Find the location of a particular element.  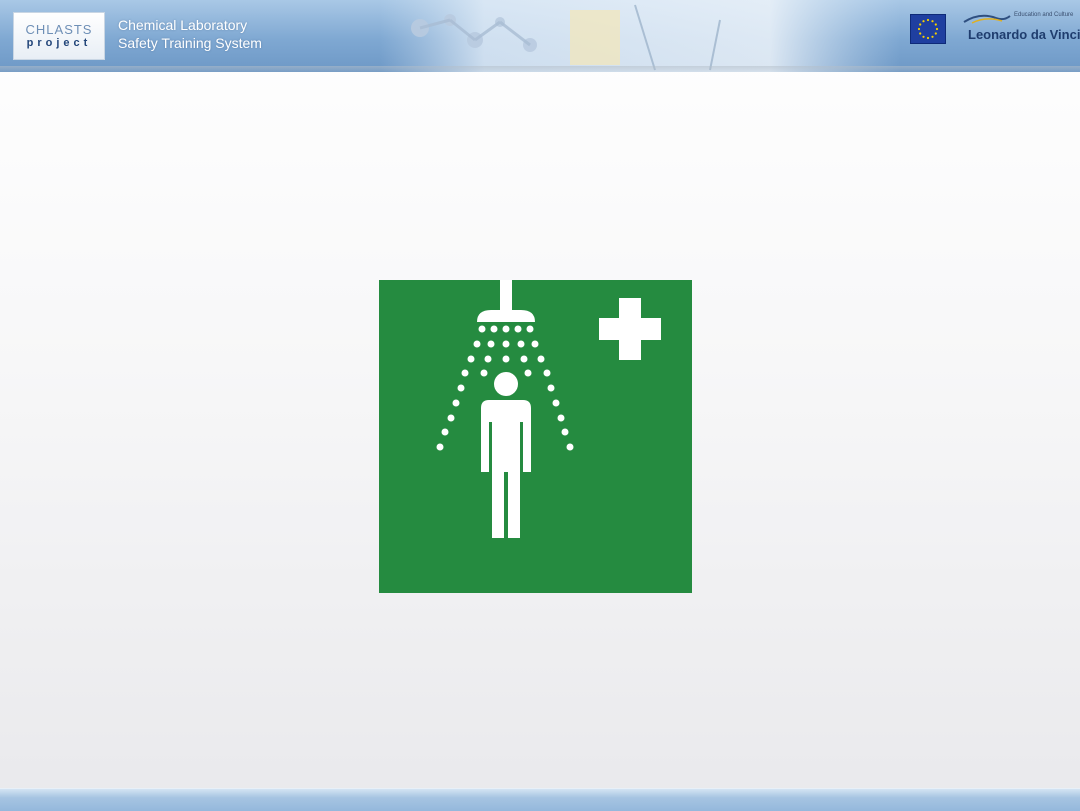

emergency-safety-shower-icon is located at coordinates (535, 436).